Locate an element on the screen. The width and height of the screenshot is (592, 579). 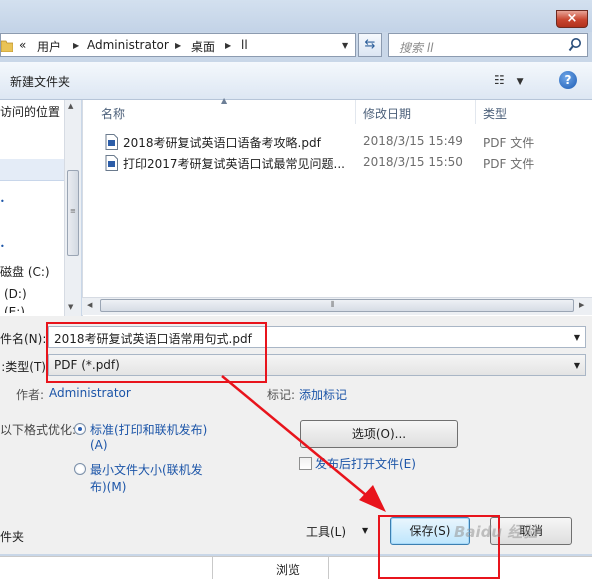
watermark: Baidu 经验 is located at coordinates (496, 532).